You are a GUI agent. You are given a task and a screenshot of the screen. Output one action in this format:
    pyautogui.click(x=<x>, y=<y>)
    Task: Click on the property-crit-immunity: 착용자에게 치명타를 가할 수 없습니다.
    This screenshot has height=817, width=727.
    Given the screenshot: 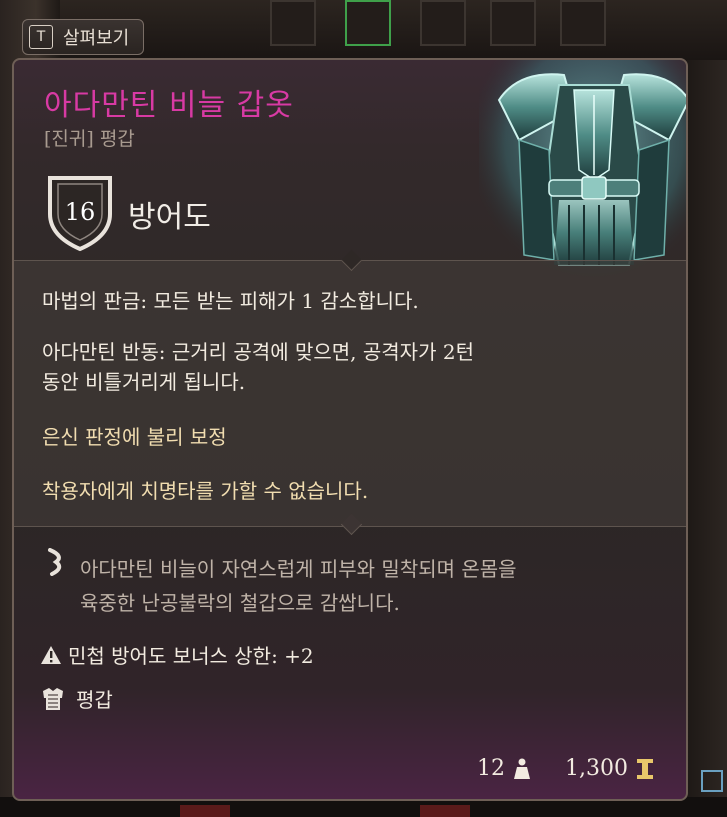 What is the action you would take?
    pyautogui.click(x=205, y=491)
    